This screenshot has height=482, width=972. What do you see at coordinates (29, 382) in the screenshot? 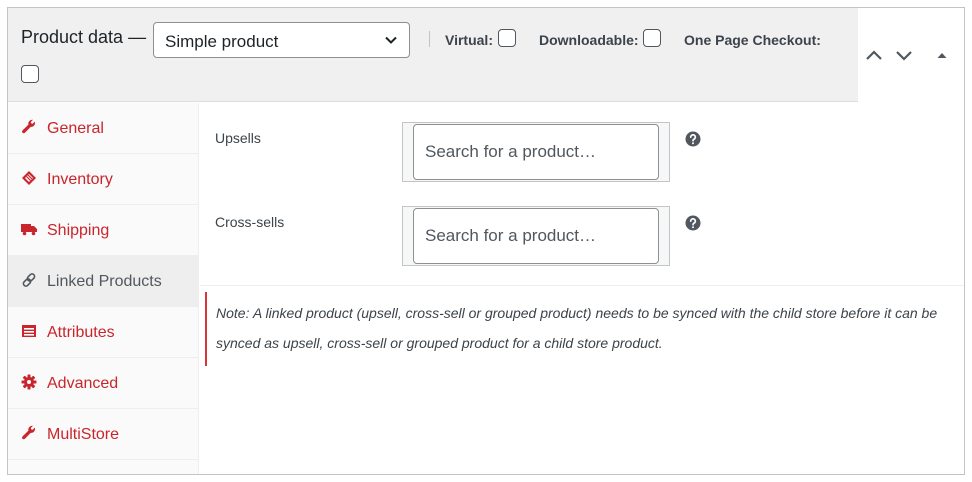
I see `gear-icon` at bounding box center [29, 382].